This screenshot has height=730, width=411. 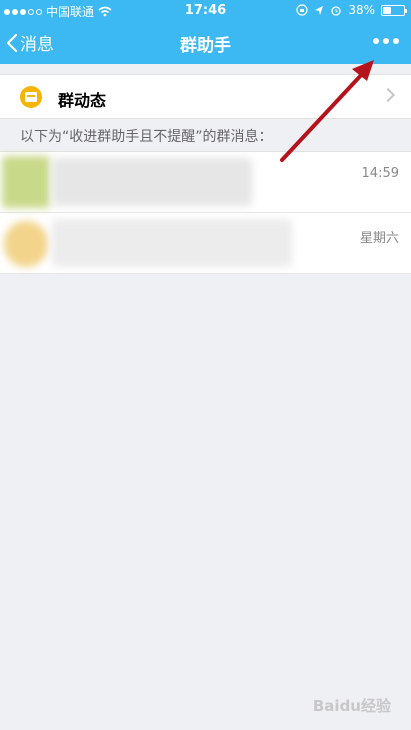 I want to click on message-time: 星期六, so click(x=379, y=238).